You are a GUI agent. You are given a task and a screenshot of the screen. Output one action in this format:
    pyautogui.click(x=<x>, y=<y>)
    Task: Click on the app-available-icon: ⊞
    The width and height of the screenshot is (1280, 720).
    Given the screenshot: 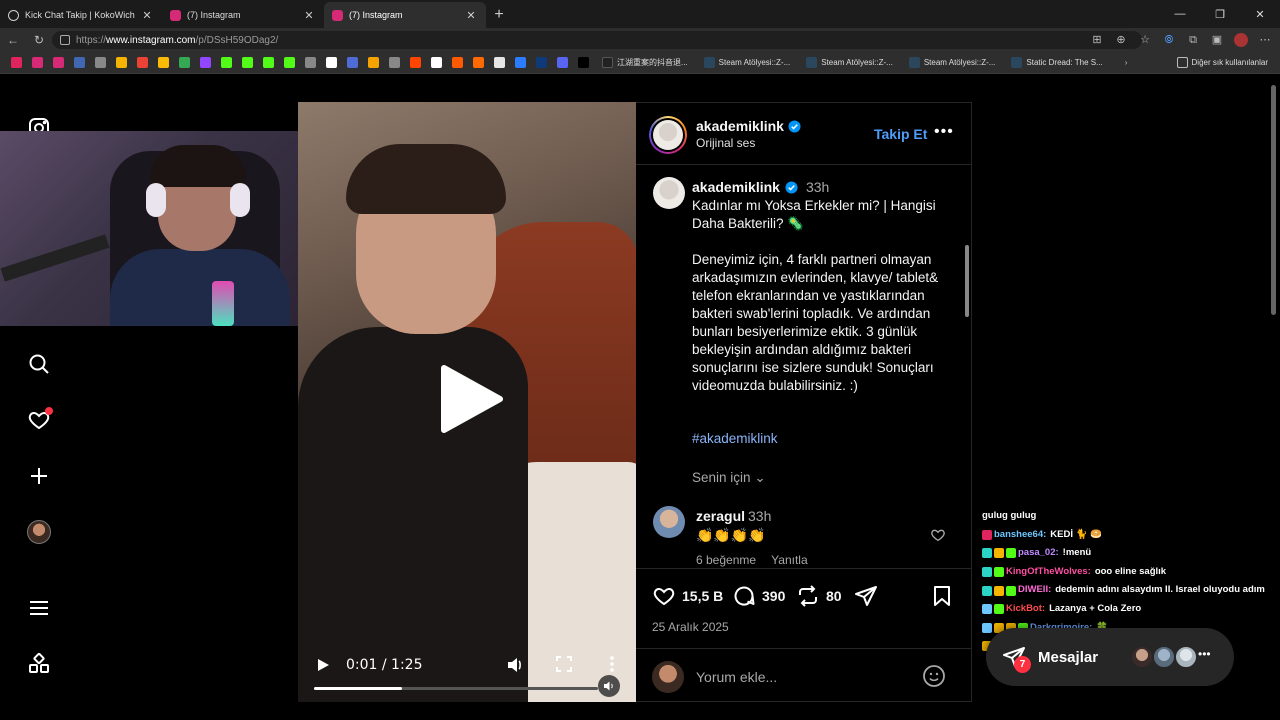 What is the action you would take?
    pyautogui.click(x=1097, y=40)
    